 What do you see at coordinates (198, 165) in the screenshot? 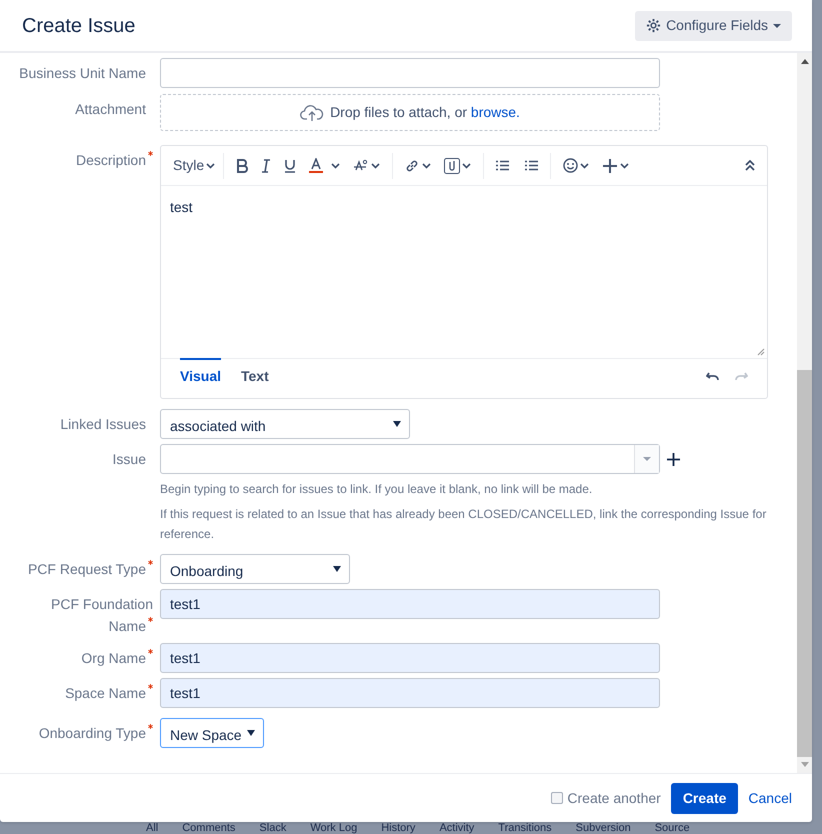
I see `style-dropdown: Style` at bounding box center [198, 165].